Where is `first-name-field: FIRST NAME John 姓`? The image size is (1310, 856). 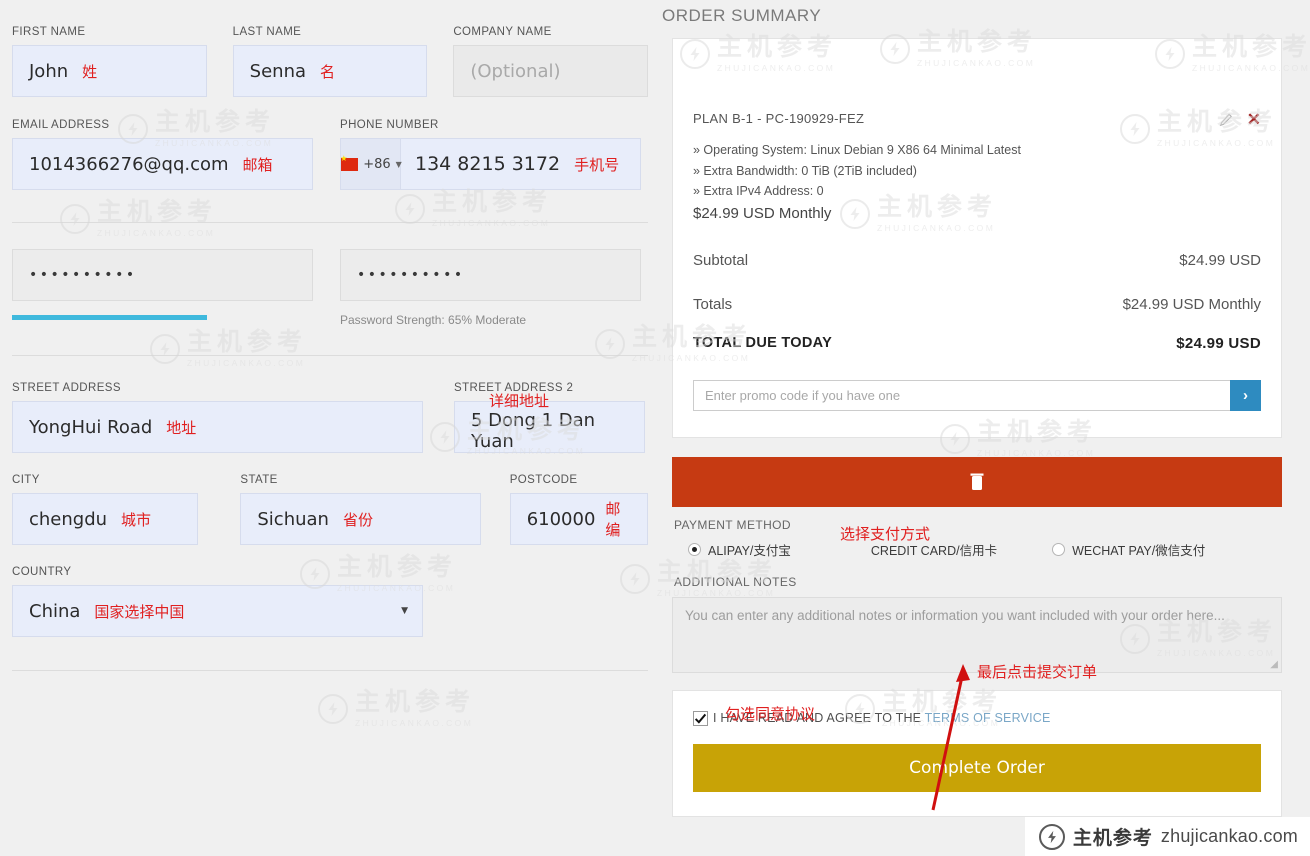
first-name-field: FIRST NAME John 姓 is located at coordinates (109, 61).